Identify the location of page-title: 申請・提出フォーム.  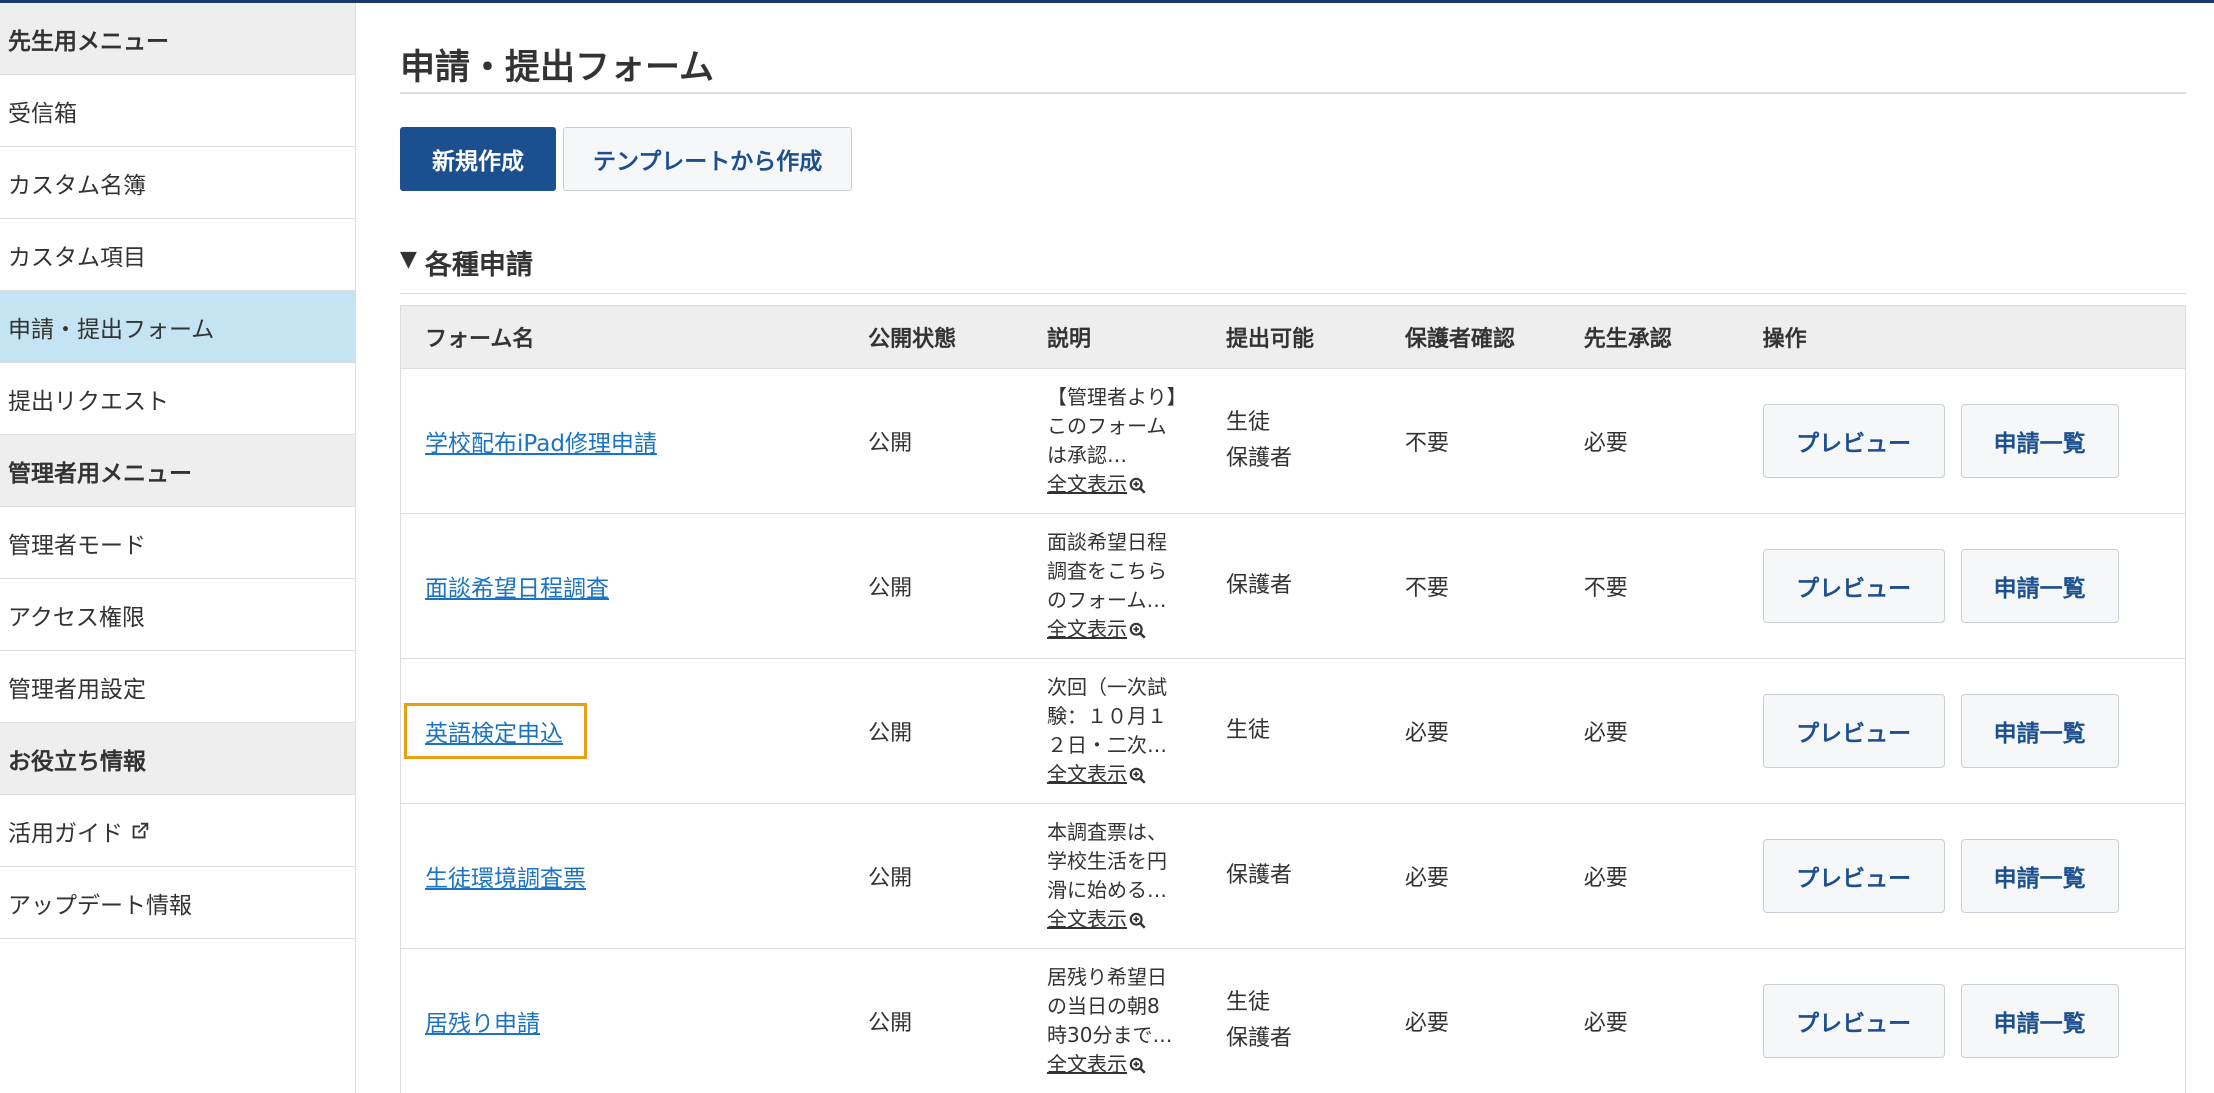
(1293, 48).